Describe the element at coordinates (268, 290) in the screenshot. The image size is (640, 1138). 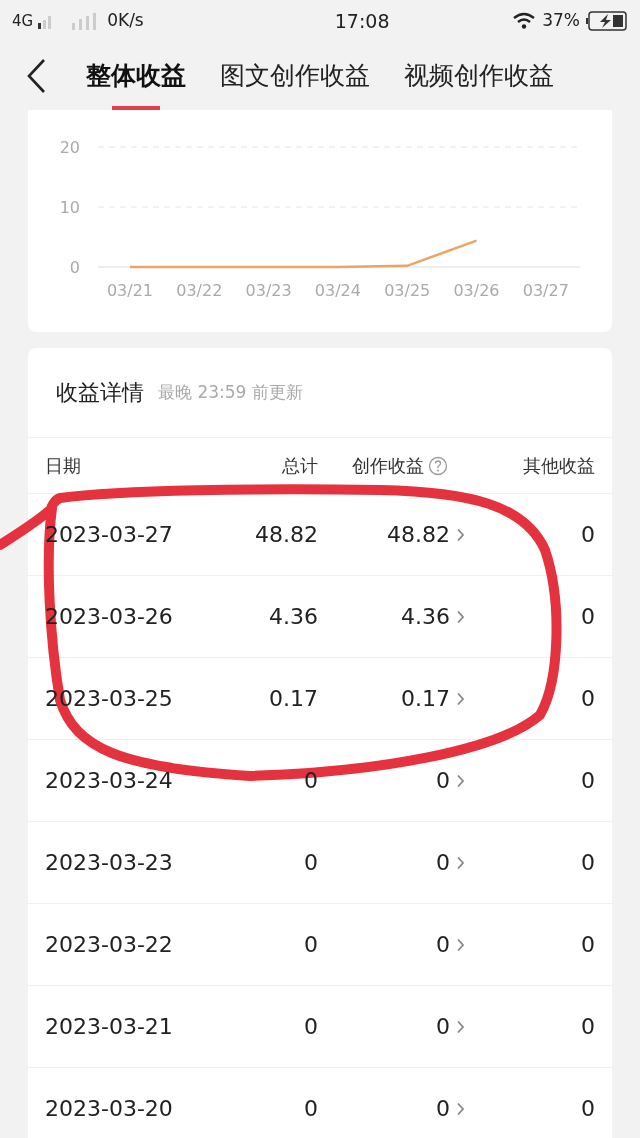
I see `axis-tick-label: 03/23` at that location.